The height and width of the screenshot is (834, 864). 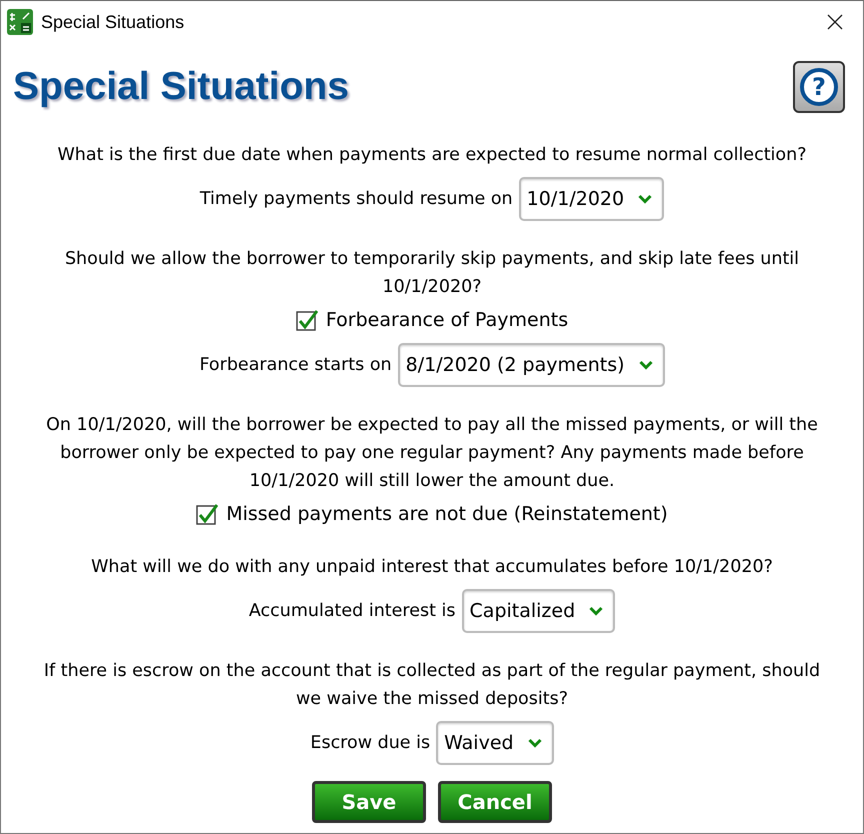 I want to click on dropdown: 8/1/2020 (2 payments), so click(x=531, y=365).